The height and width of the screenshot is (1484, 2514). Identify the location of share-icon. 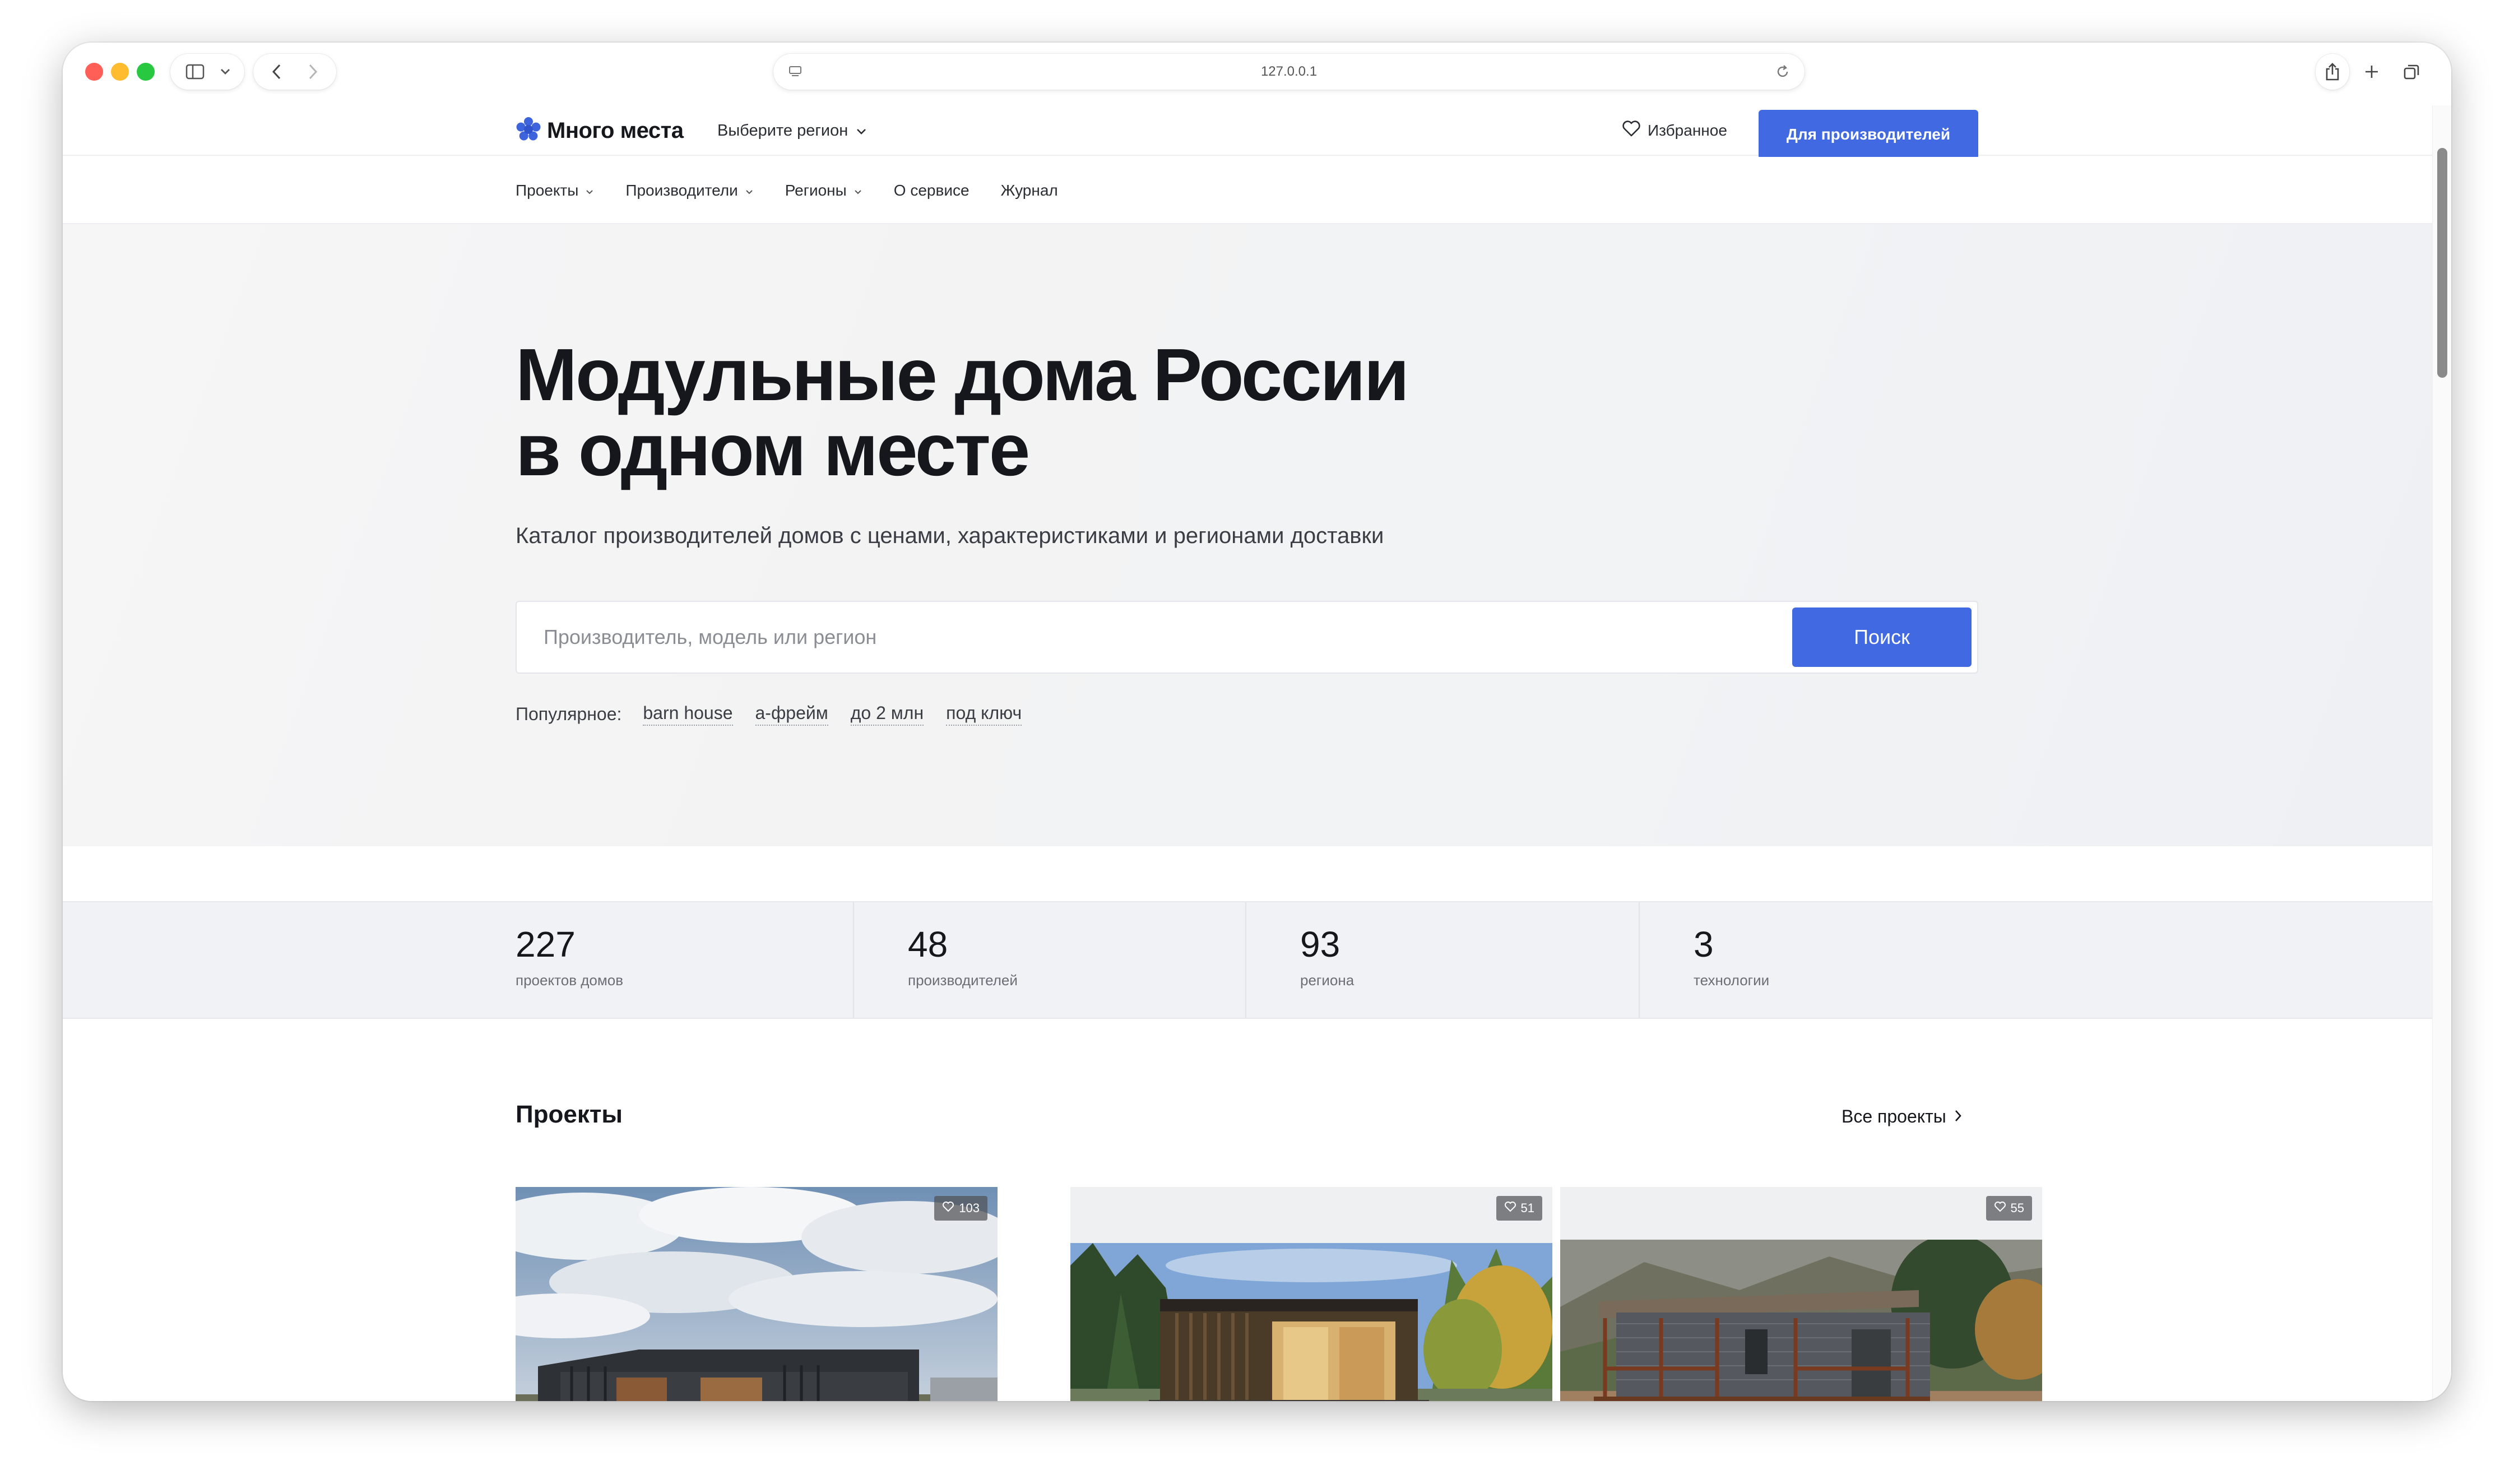
(2333, 72).